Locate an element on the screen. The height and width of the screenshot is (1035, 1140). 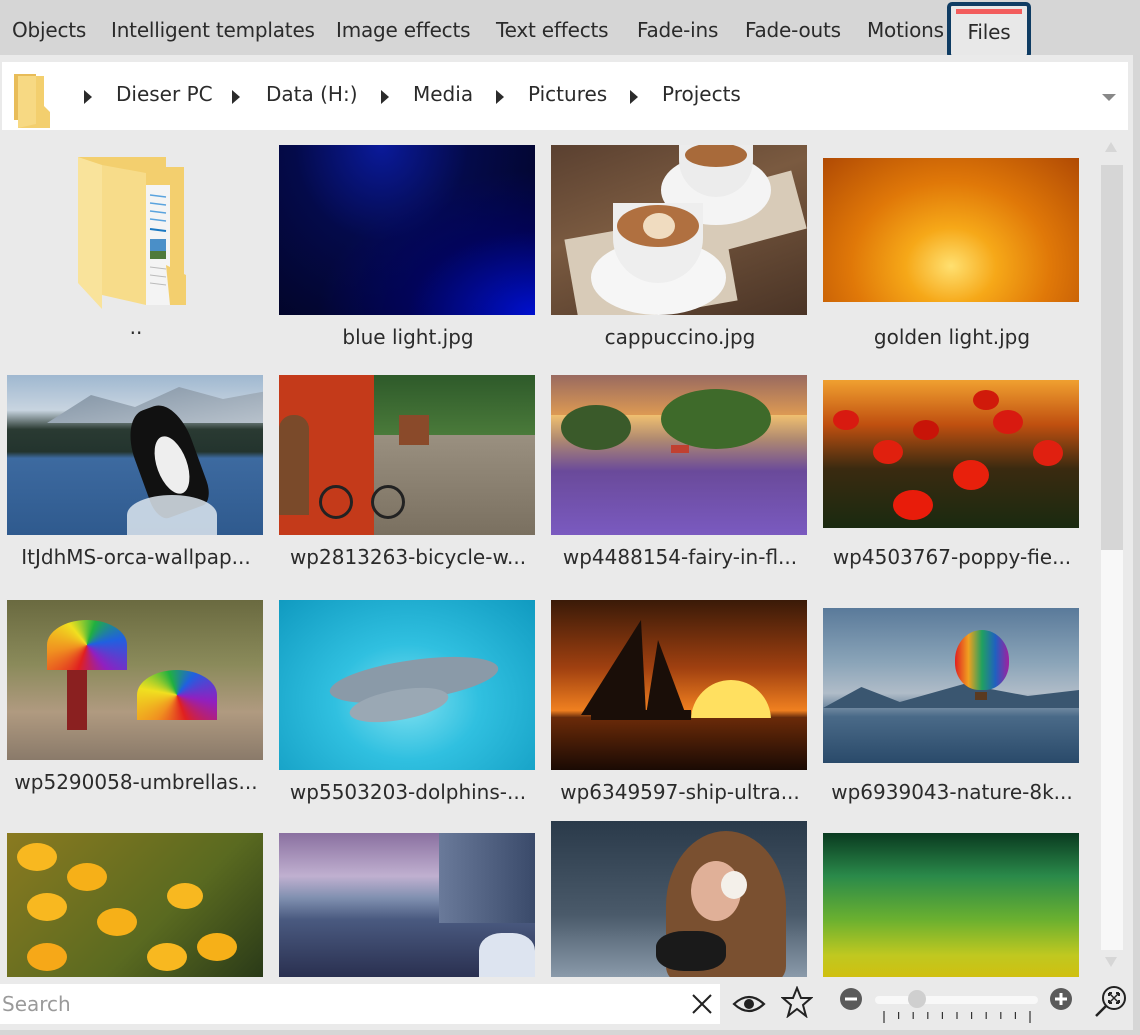
tab-files: Files is located at coordinates (989, 30).